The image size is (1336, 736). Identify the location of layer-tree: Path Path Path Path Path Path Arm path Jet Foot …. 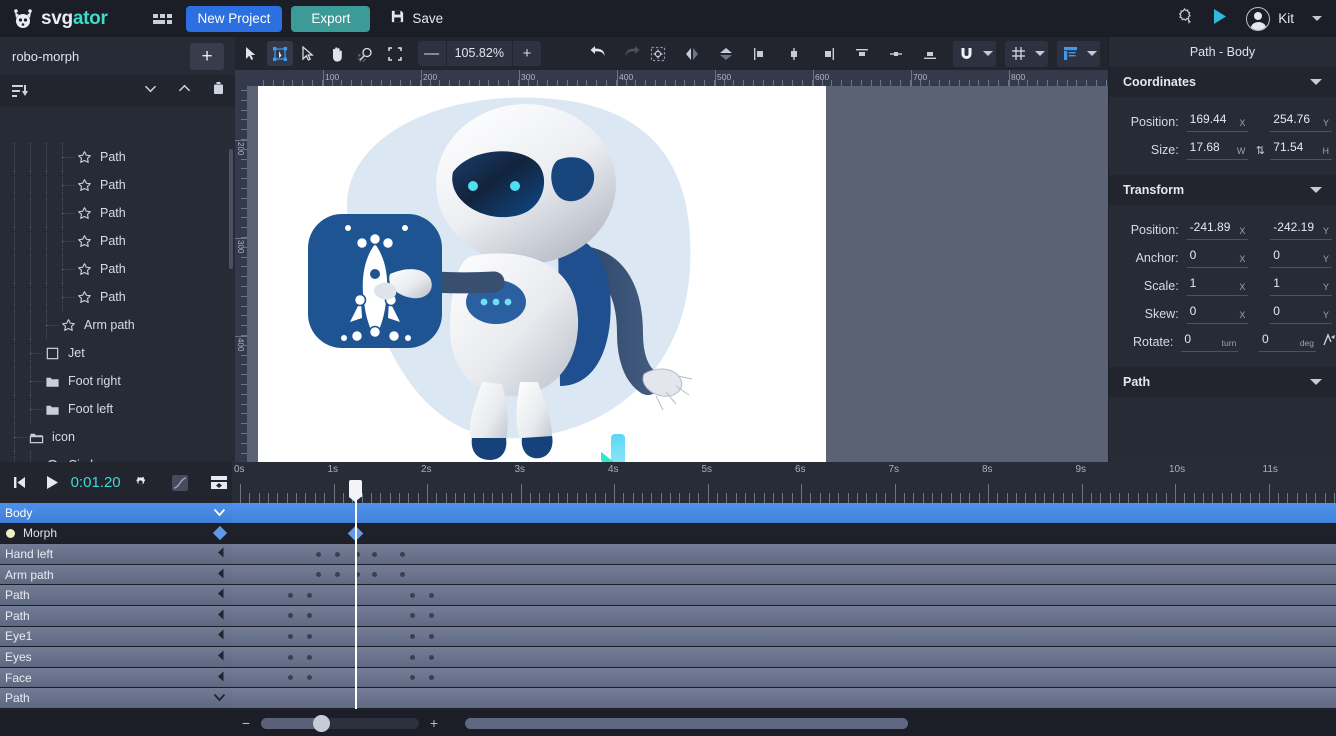
(117, 321).